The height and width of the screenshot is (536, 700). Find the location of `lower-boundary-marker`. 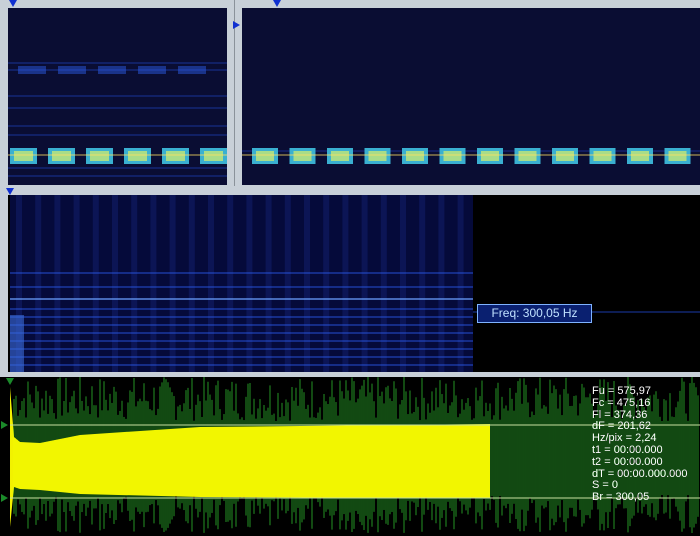

lower-boundary-marker is located at coordinates (4, 498).